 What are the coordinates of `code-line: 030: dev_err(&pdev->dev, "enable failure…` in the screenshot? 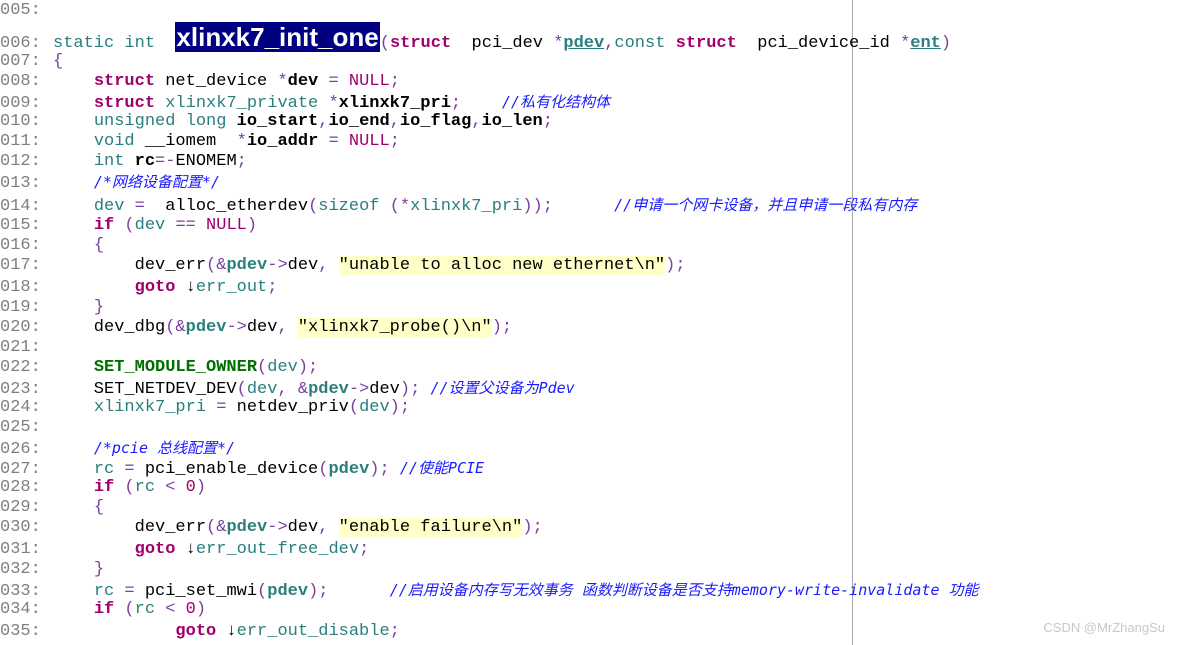 It's located at (271, 528).